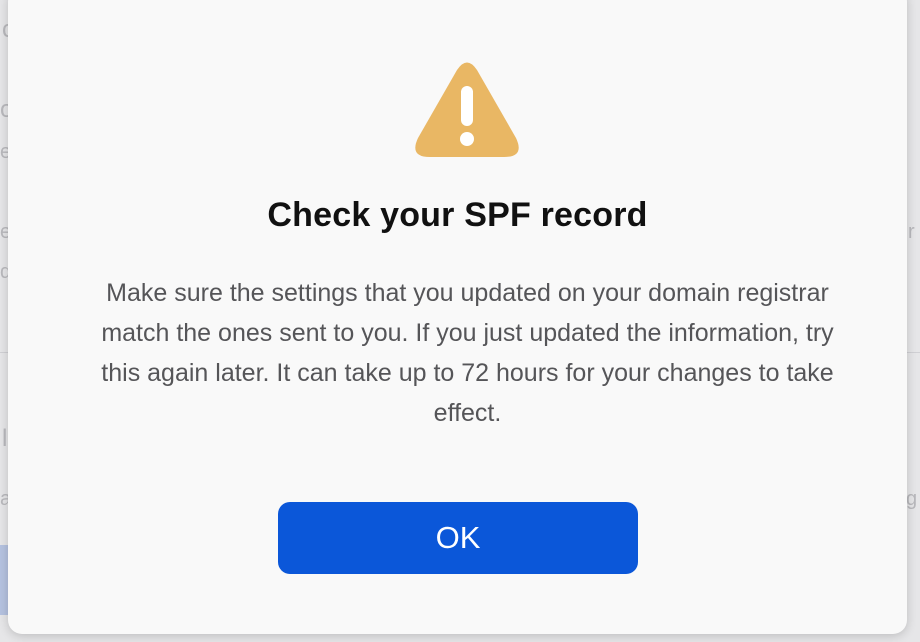 The width and height of the screenshot is (920, 642). What do you see at coordinates (912, 499) in the screenshot?
I see `background-text: g` at bounding box center [912, 499].